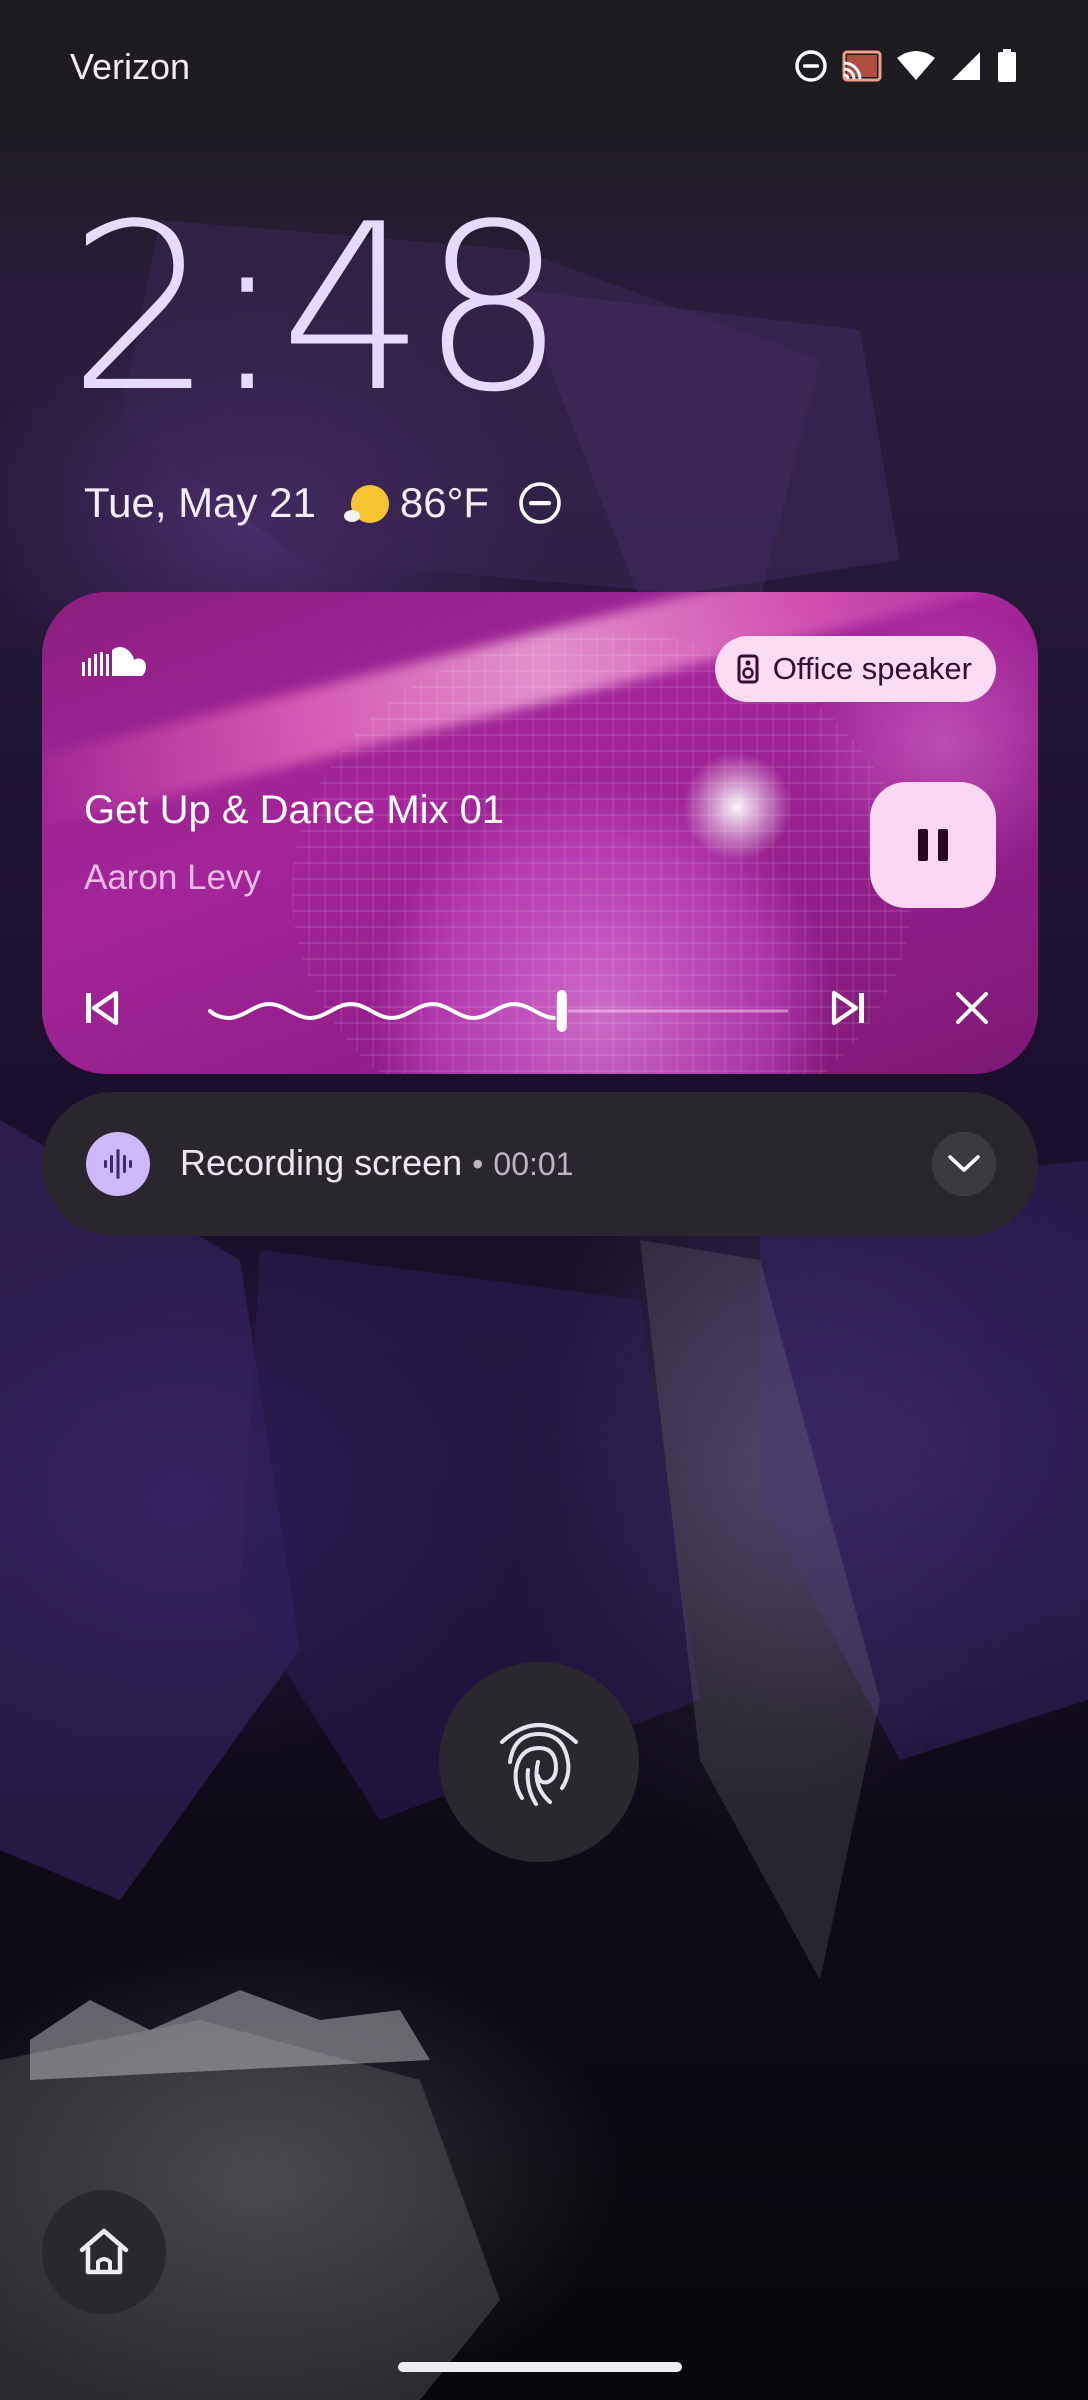  What do you see at coordinates (966, 66) in the screenshot?
I see `cell-signal-icon` at bounding box center [966, 66].